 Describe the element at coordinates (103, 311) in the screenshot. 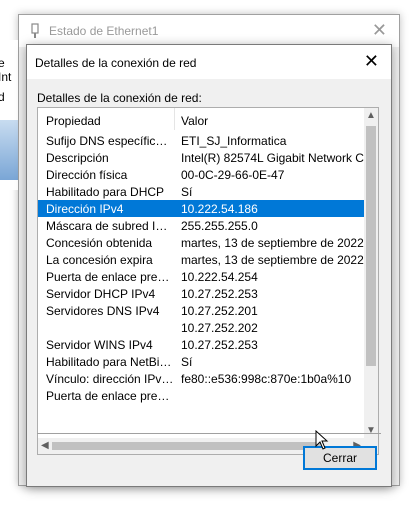

I see `row-property: Servidores DNS IPv4` at that location.